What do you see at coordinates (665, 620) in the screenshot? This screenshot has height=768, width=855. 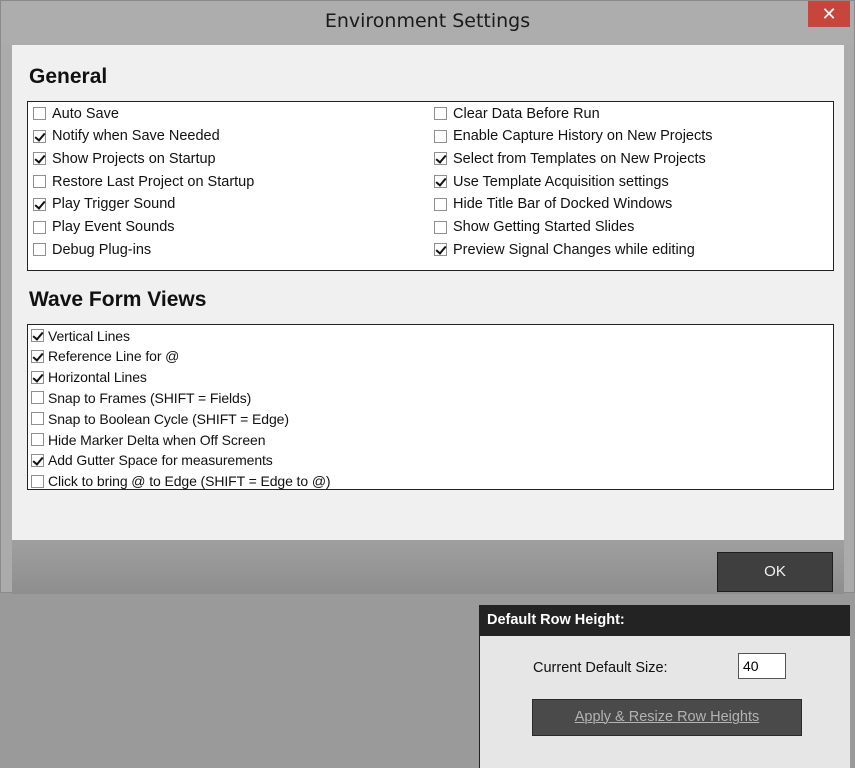 I see `row-height-header: Default Row Height:` at bounding box center [665, 620].